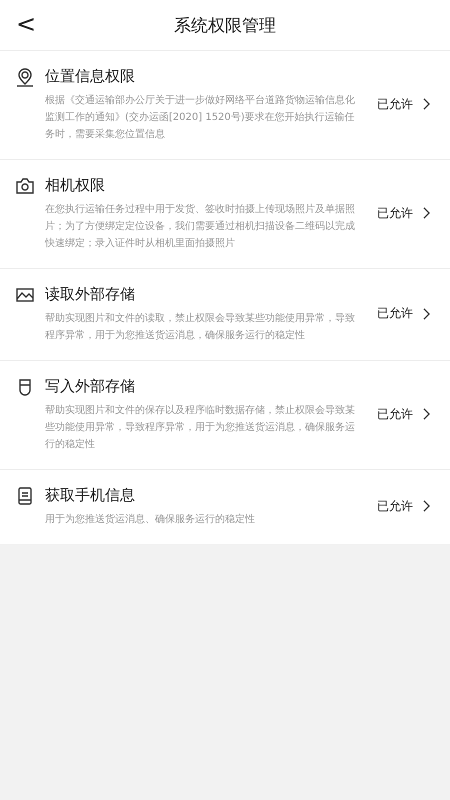 The width and height of the screenshot is (450, 800). Describe the element at coordinates (200, 118) in the screenshot. I see `permission-description: 根据《交通运输部办公厅关于进一步做好网络平台道路货物运输信息化监测工作的通知》(交办运函[2020] 1520号)要求在您开始执行运输任务时，需要采集您位置信息` at that location.